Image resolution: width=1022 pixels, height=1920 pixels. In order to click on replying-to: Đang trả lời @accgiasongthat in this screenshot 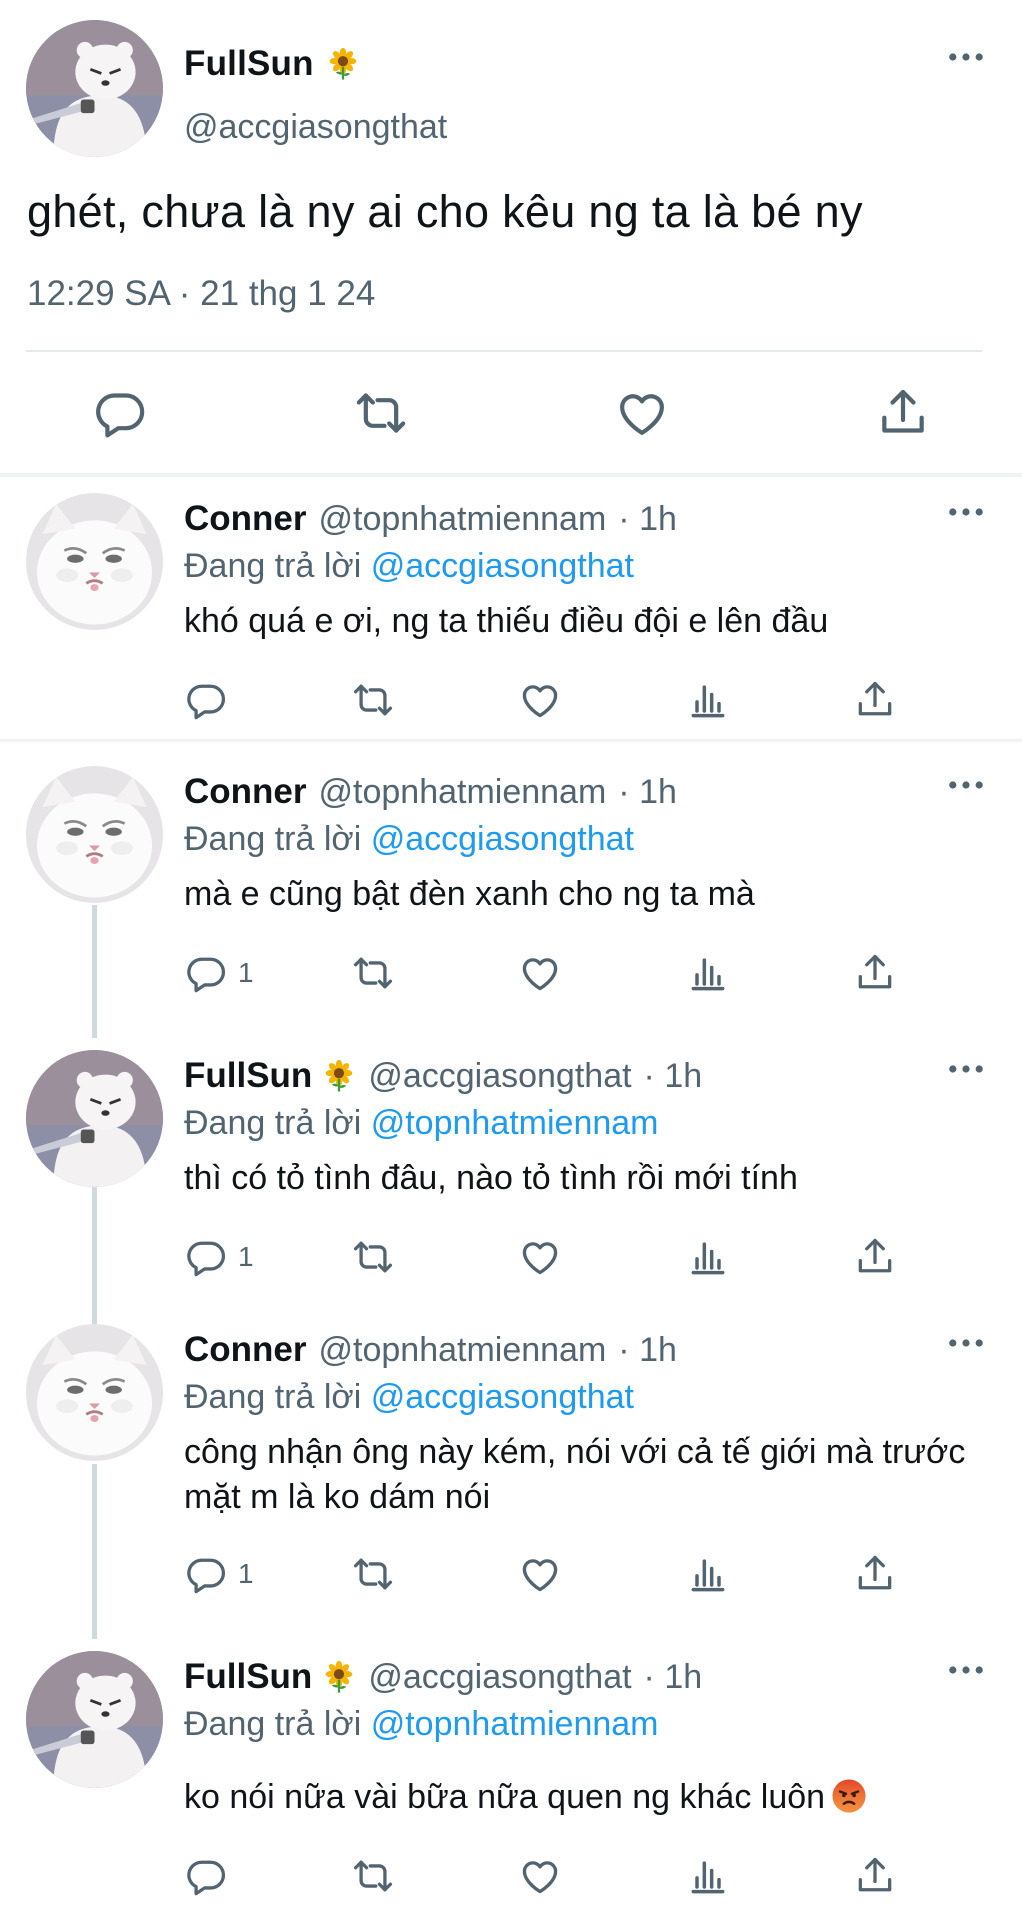, I will do `click(409, 839)`.